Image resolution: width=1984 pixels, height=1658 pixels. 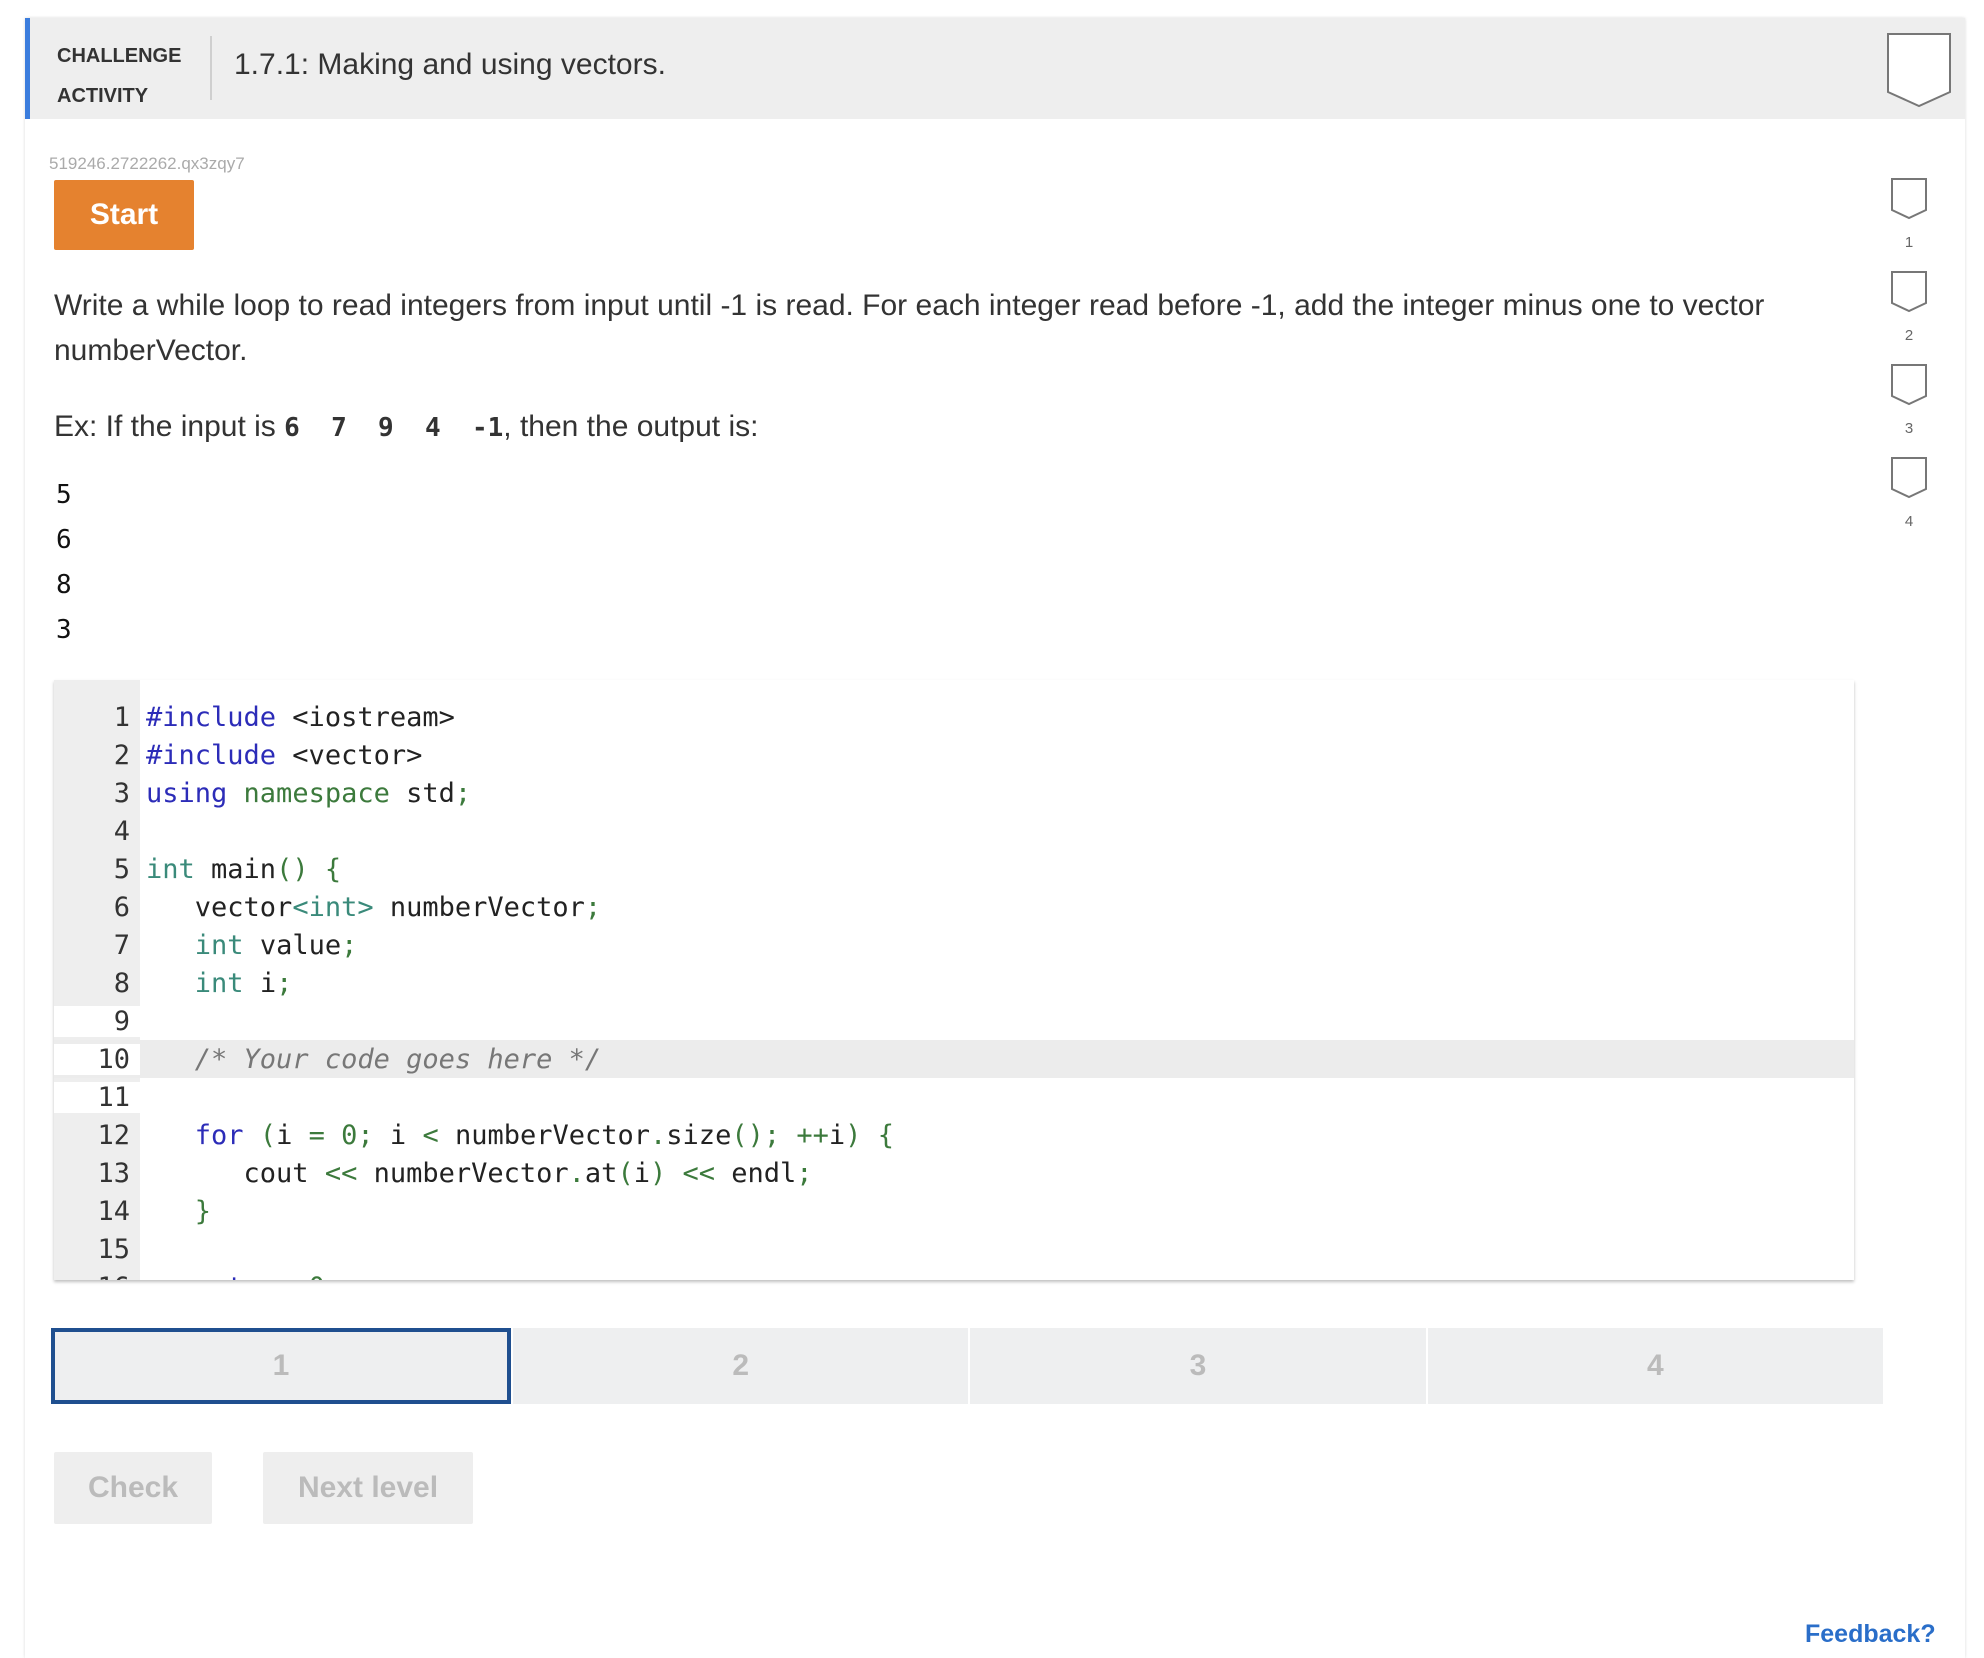 What do you see at coordinates (113, 1173) in the screenshot?
I see `line-number: 13` at bounding box center [113, 1173].